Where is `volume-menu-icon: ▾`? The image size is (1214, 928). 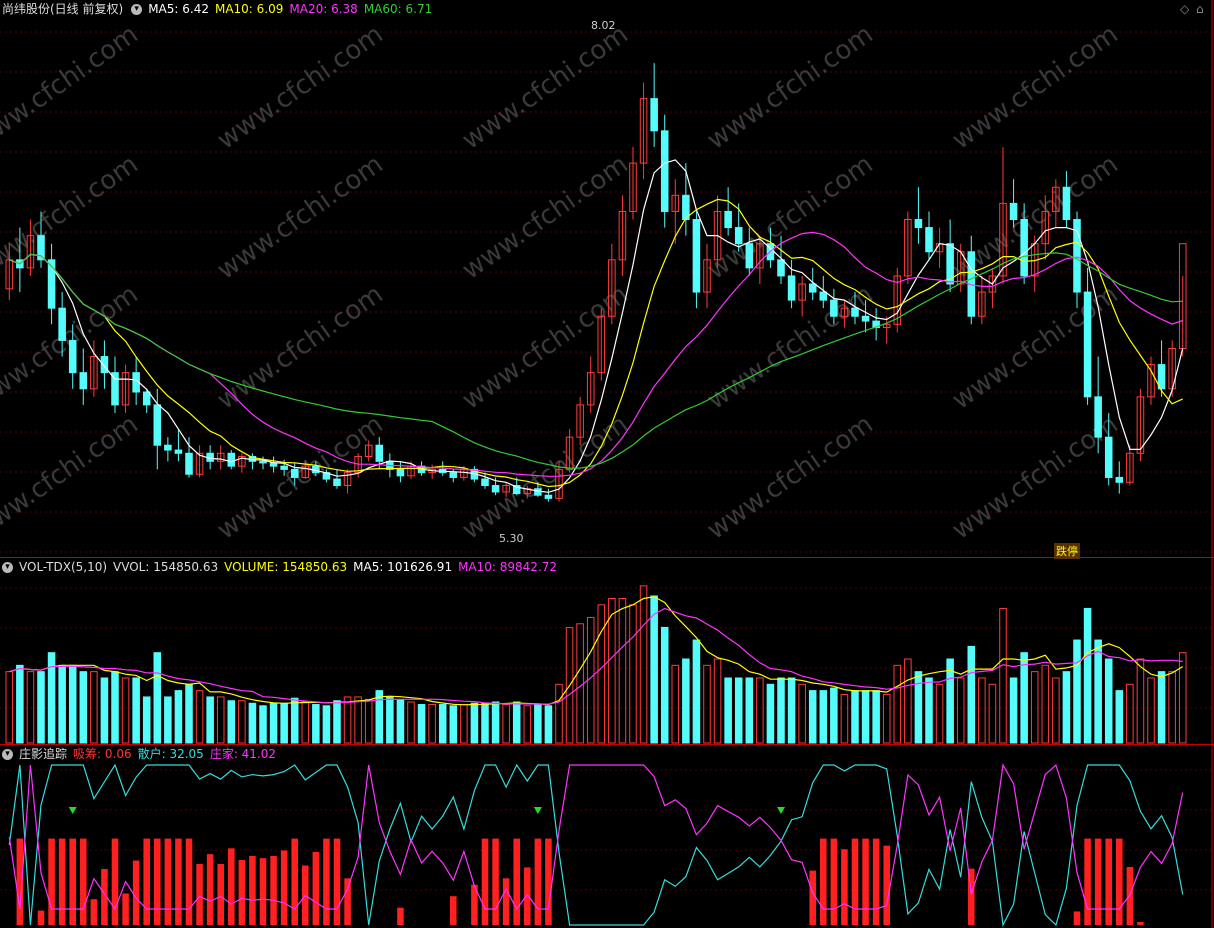 volume-menu-icon: ▾ is located at coordinates (7, 567).